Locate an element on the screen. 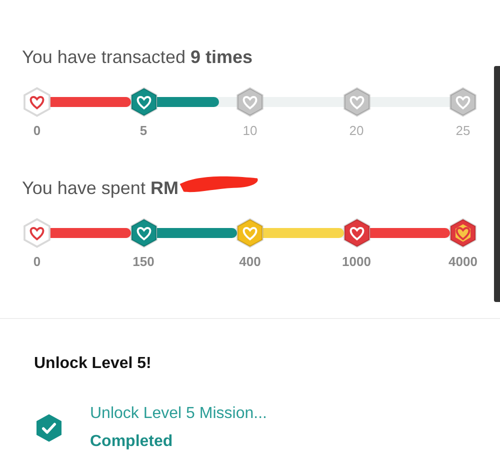 The image size is (500, 475). tracker-title: You have spent RM is located at coordinates (100, 188).